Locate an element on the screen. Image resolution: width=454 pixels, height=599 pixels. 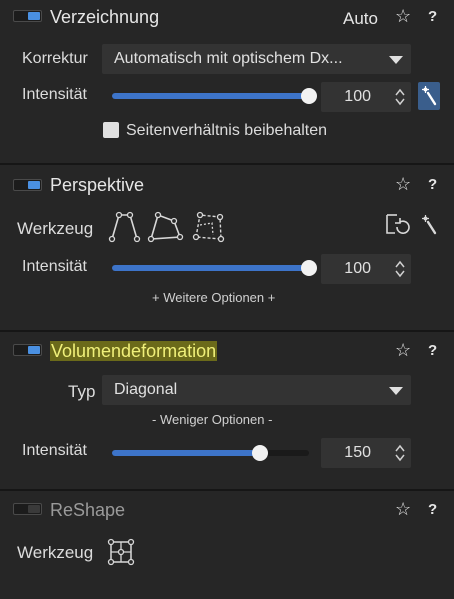
volume-title: Volumendeformation is located at coordinates (134, 351).